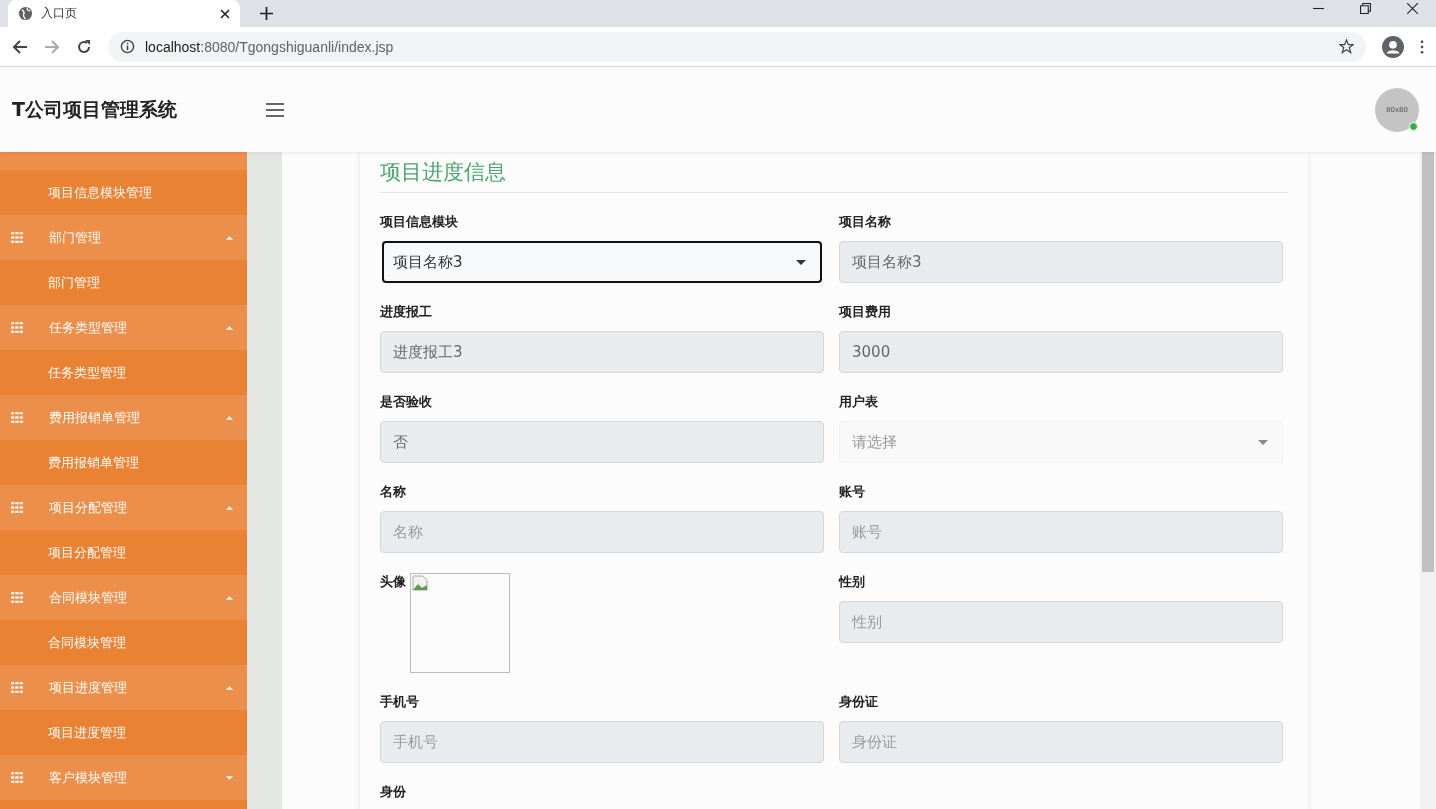 The image size is (1436, 809). Describe the element at coordinates (123, 687) in the screenshot. I see `sidebar-group: 项目进度管理` at that location.